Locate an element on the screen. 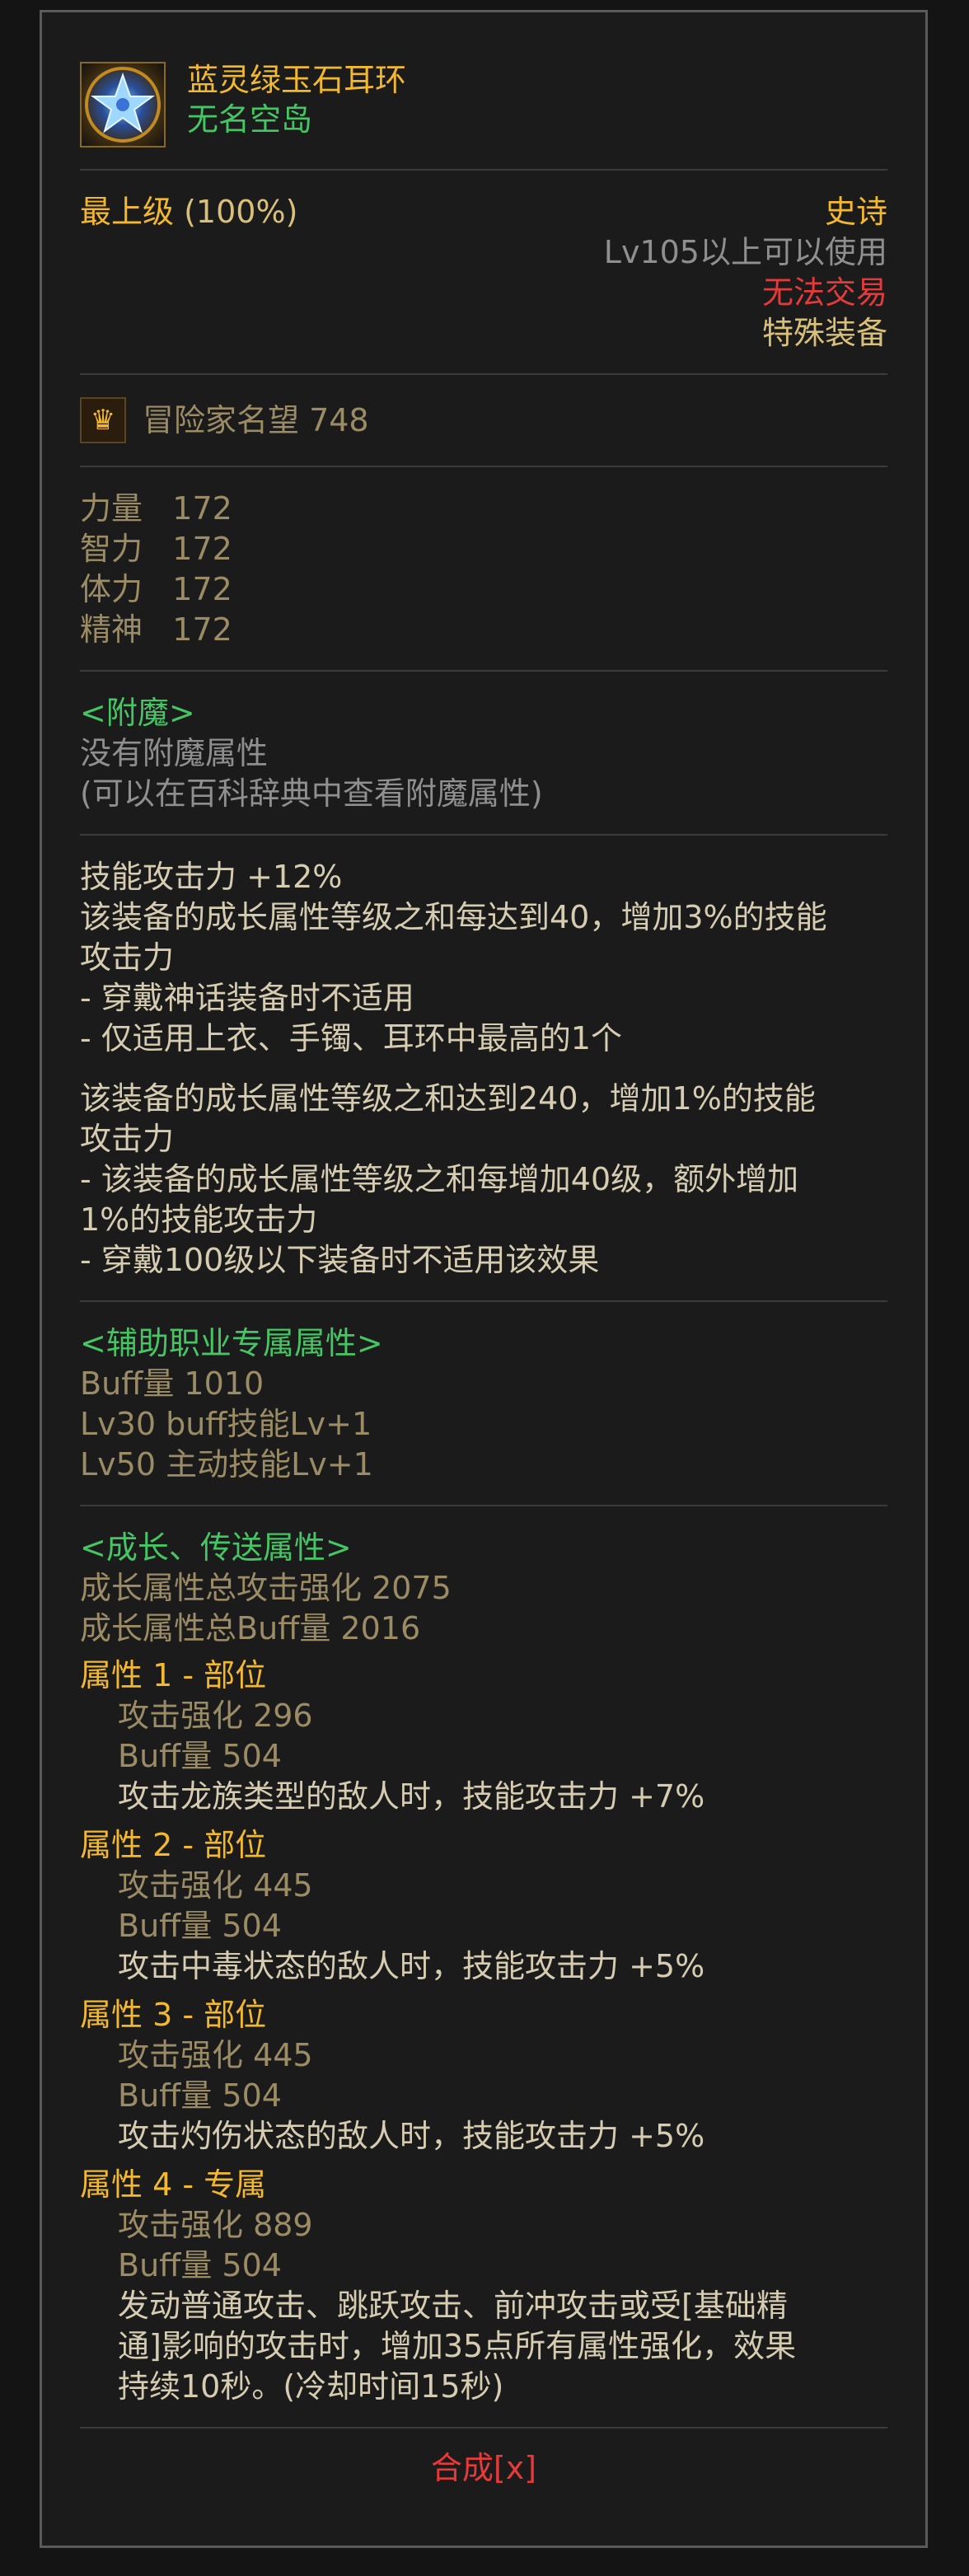  skill-line: 1%的技能攻击力 is located at coordinates (199, 1219).